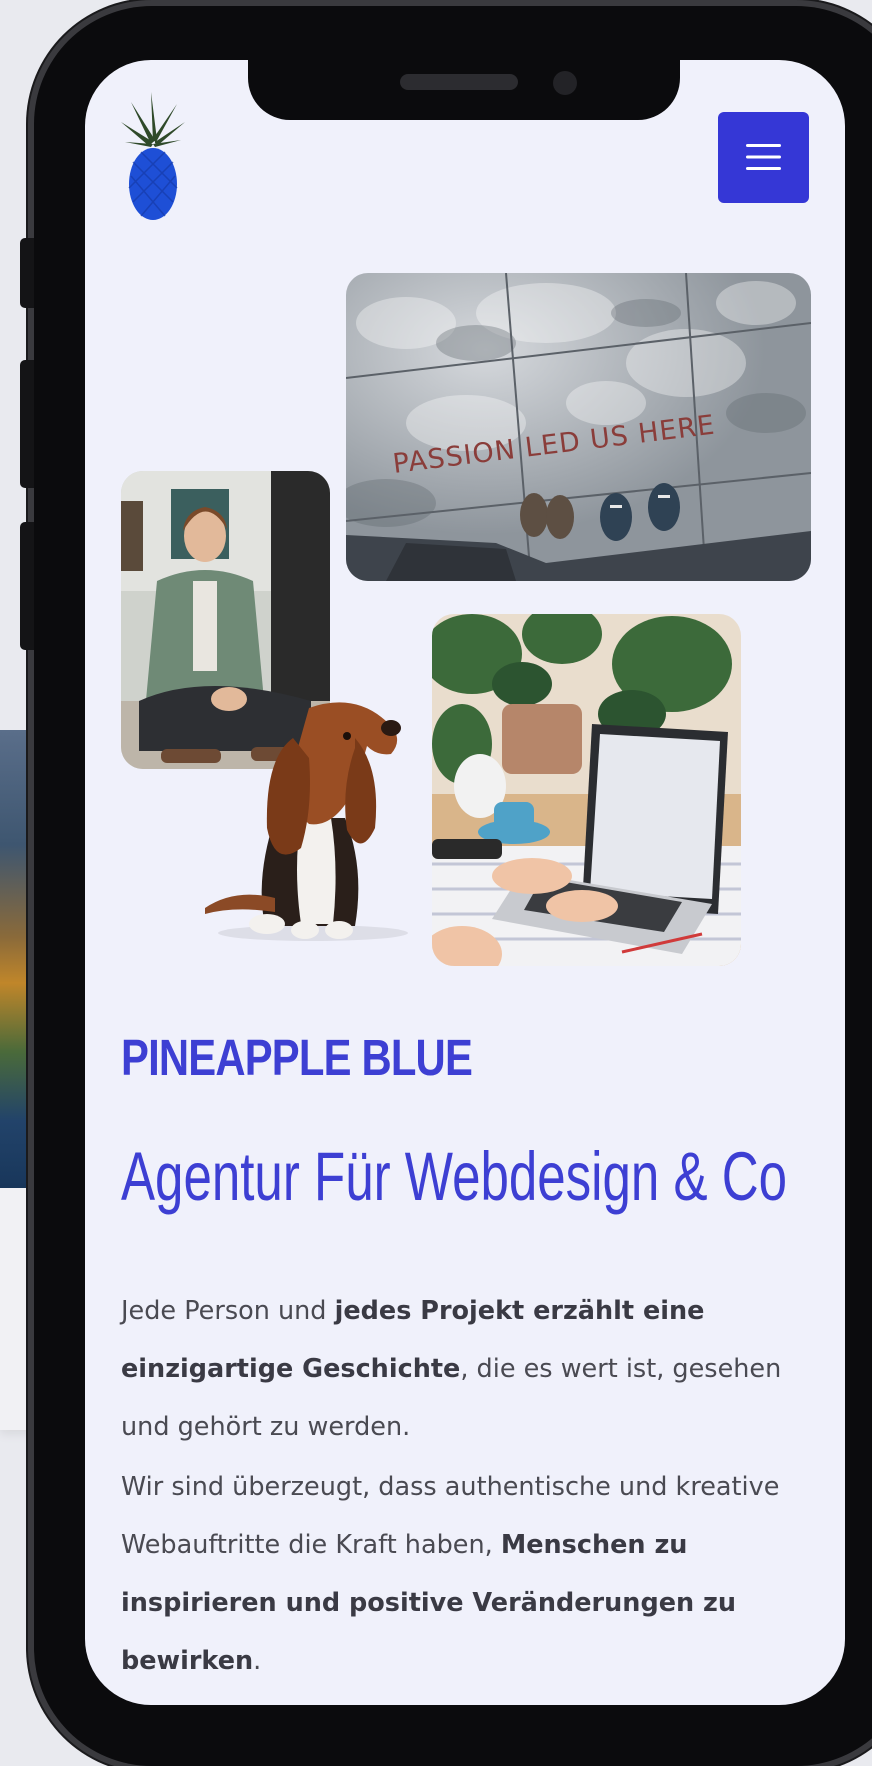 This screenshot has height=1766, width=872. What do you see at coordinates (257, 1661) in the screenshot?
I see `intro-p2-text-c: .` at bounding box center [257, 1661].